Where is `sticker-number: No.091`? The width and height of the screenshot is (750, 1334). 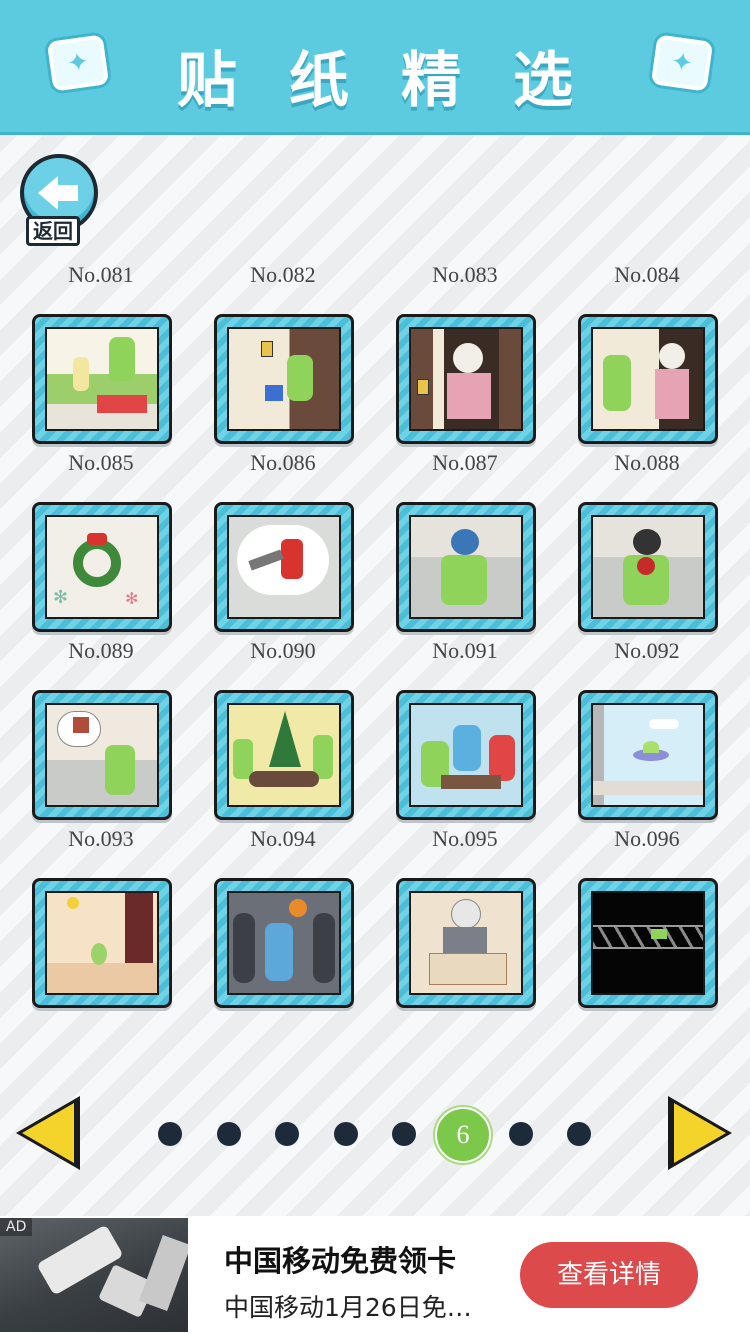
sticker-number: No.091 is located at coordinates (465, 650).